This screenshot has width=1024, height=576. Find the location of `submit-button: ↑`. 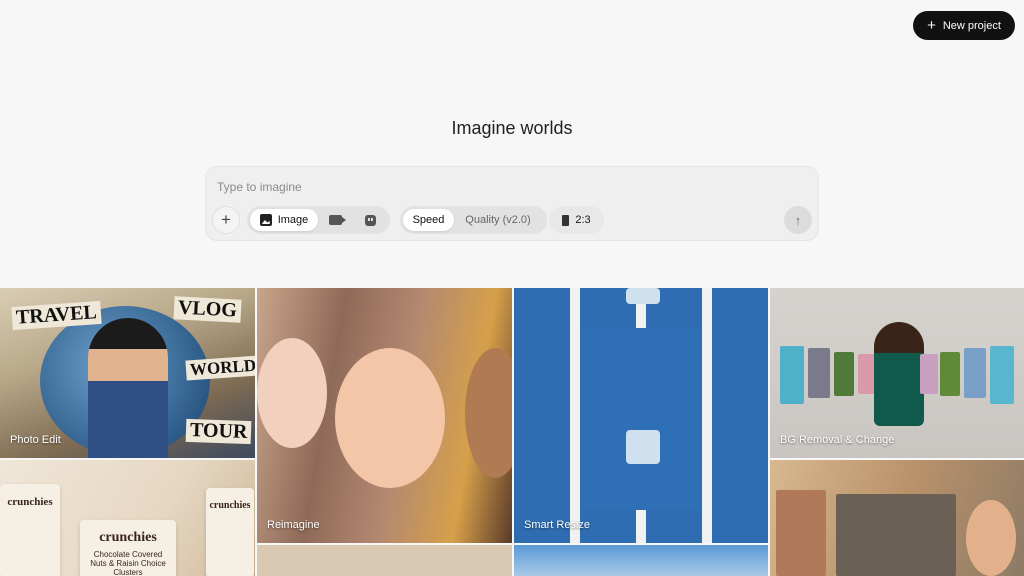

submit-button: ↑ is located at coordinates (798, 220).